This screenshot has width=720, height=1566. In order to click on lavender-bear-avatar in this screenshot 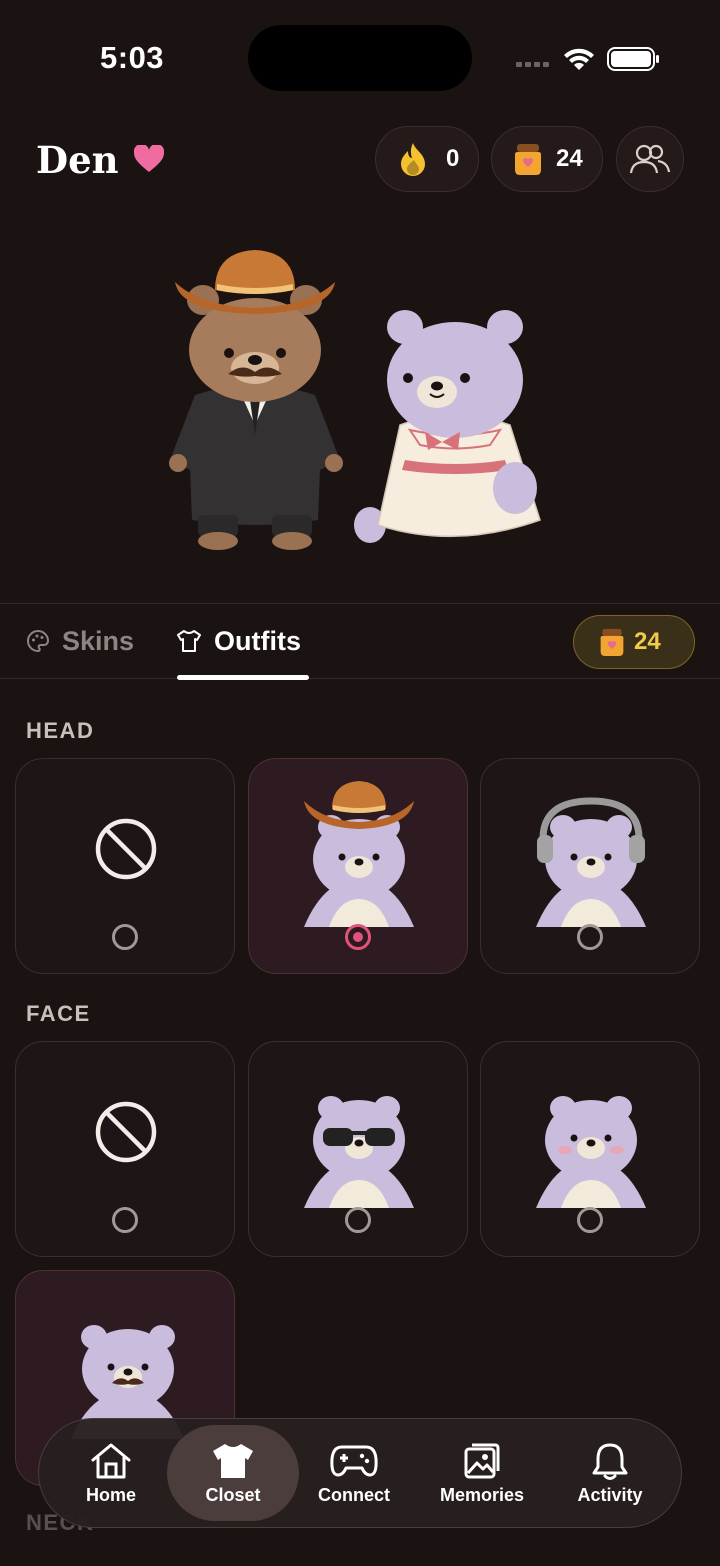, I will do `click(447, 426)`.